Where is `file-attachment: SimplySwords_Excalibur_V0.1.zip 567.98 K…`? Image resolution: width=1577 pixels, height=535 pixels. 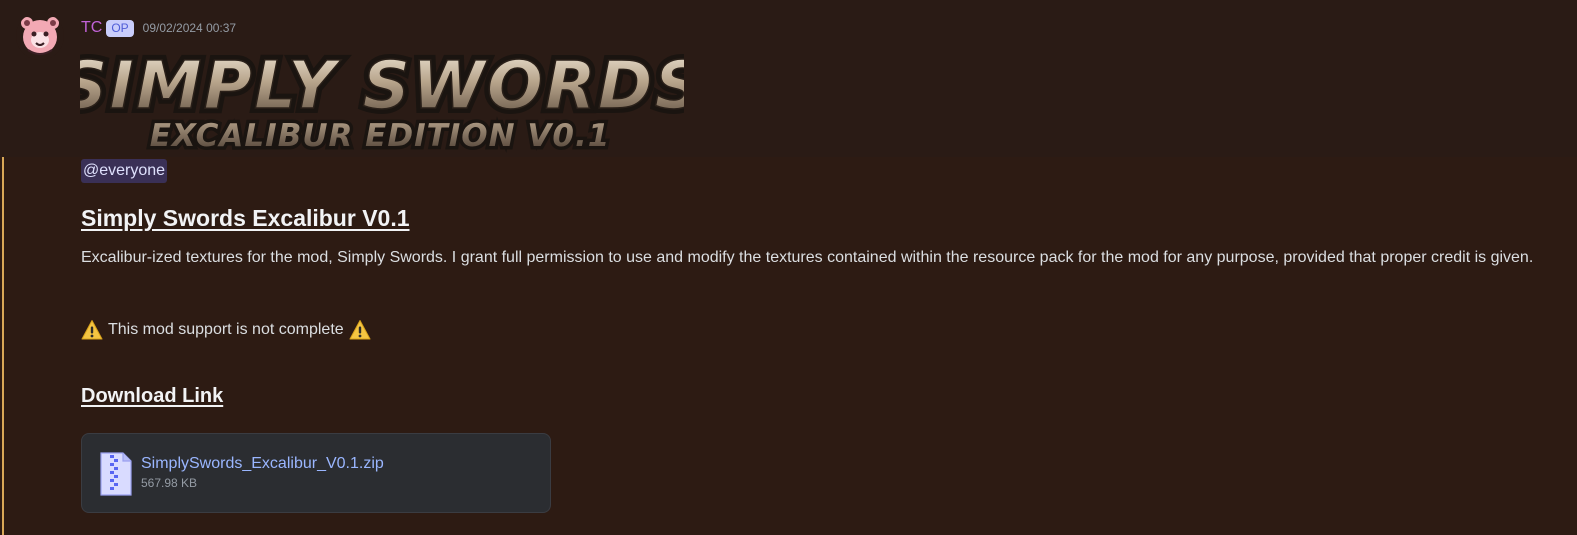 file-attachment: SimplySwords_Excalibur_V0.1.zip 567.98 K… is located at coordinates (316, 473).